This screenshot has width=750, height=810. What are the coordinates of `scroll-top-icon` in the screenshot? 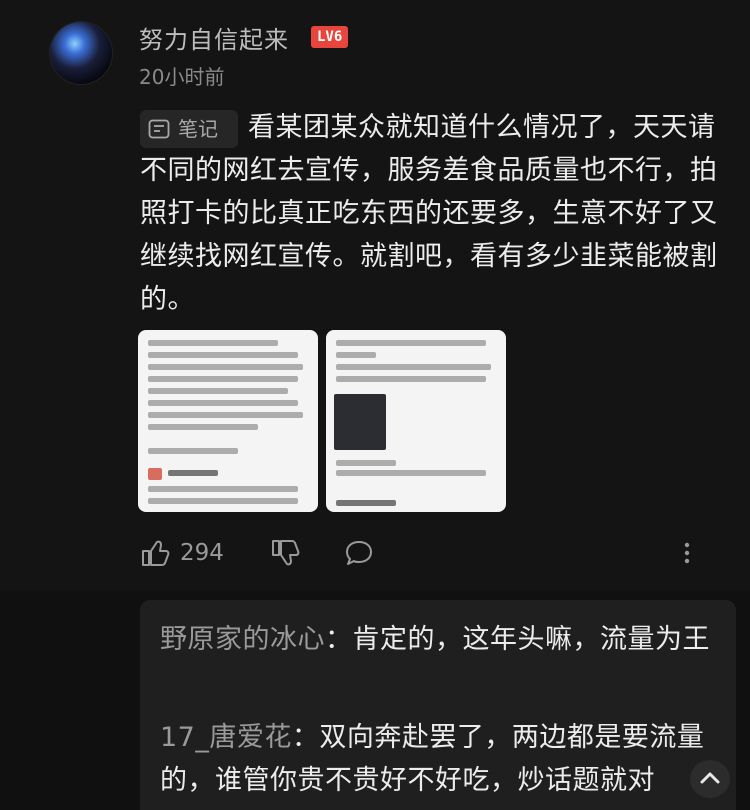 It's located at (710, 778).